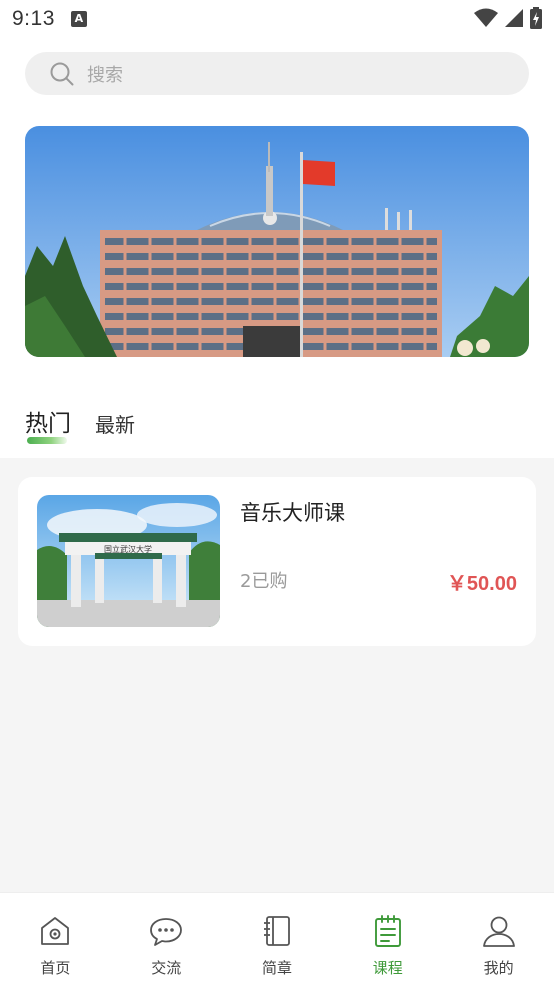 This screenshot has height=984, width=554. Describe the element at coordinates (33, 18) in the screenshot. I see `status-time: 9:13` at that location.